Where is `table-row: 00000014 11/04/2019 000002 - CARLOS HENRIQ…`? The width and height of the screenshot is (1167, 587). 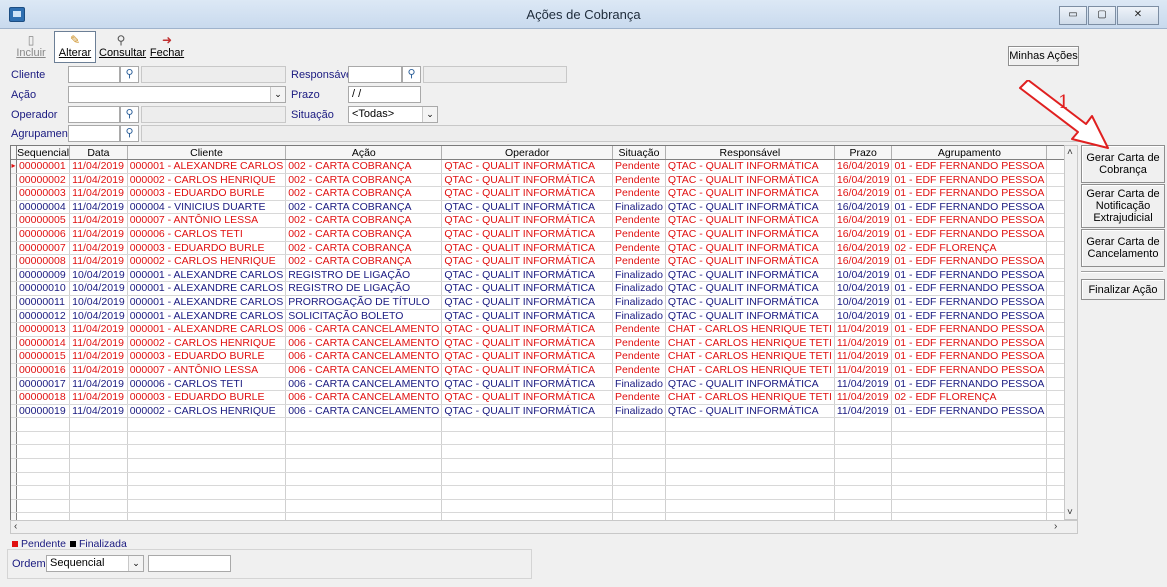 table-row: 00000014 11/04/2019 000002 - CARLOS HENRIQ… is located at coordinates (538, 343).